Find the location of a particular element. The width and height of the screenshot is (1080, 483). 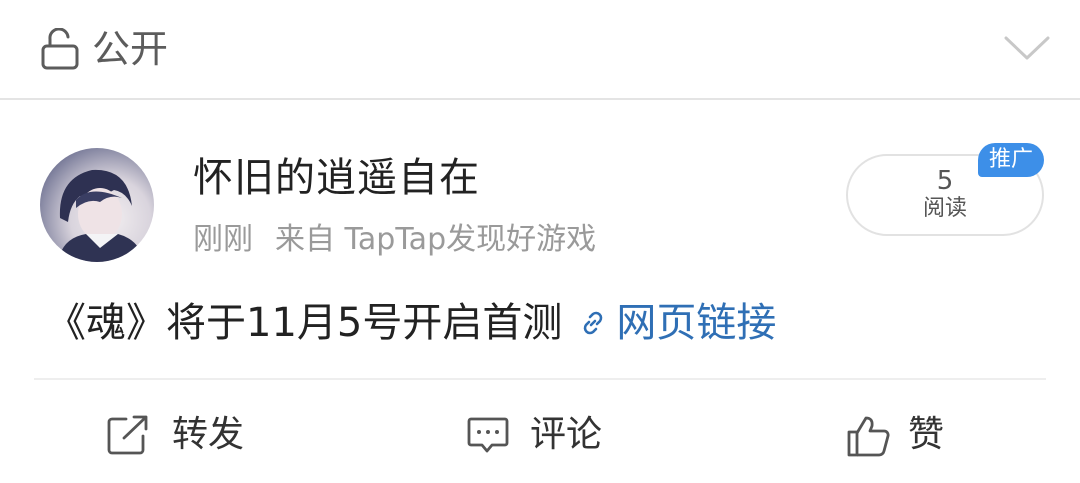

post-meta: 刚刚 来自 TapTap发现好游戏 is located at coordinates (394, 240).